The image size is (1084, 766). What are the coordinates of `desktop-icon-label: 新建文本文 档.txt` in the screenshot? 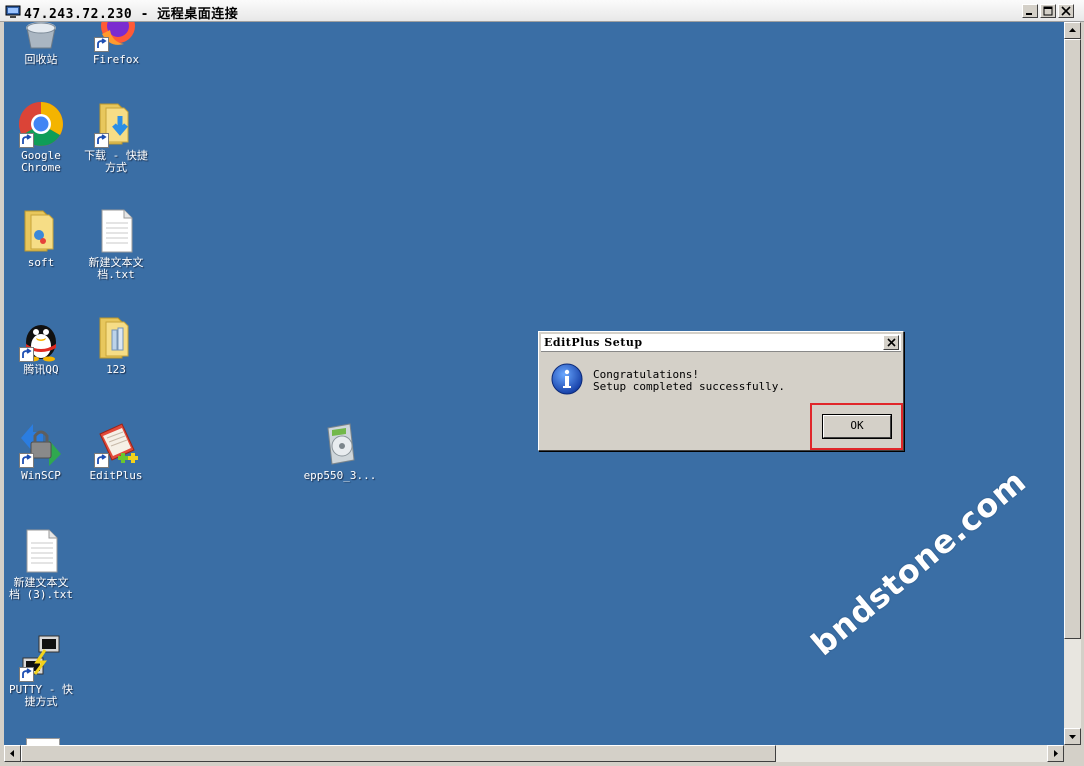 It's located at (116, 268).